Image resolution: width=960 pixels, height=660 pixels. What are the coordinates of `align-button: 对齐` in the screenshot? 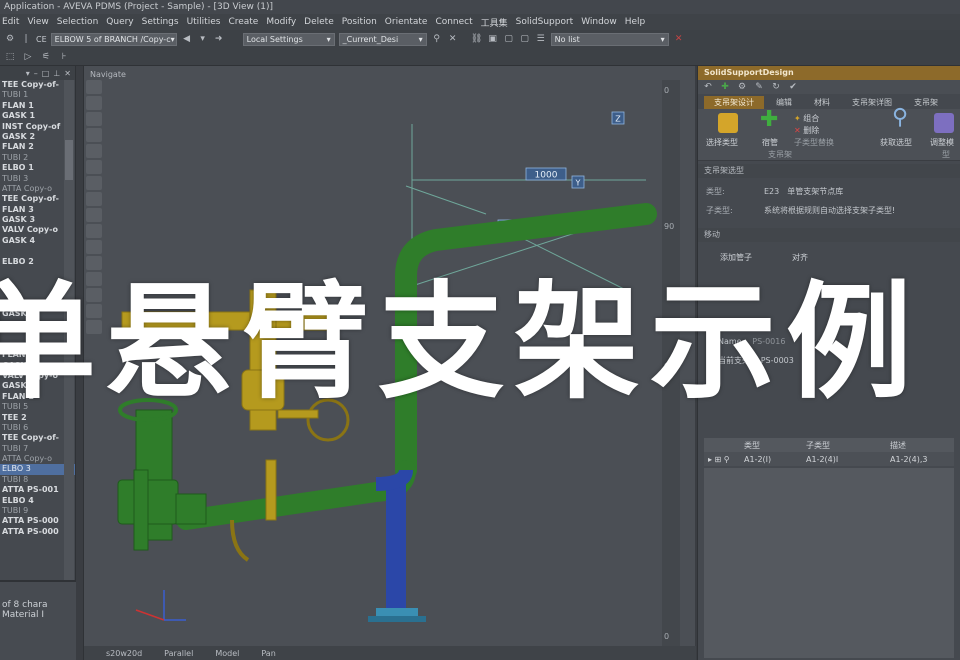 It's located at (800, 257).